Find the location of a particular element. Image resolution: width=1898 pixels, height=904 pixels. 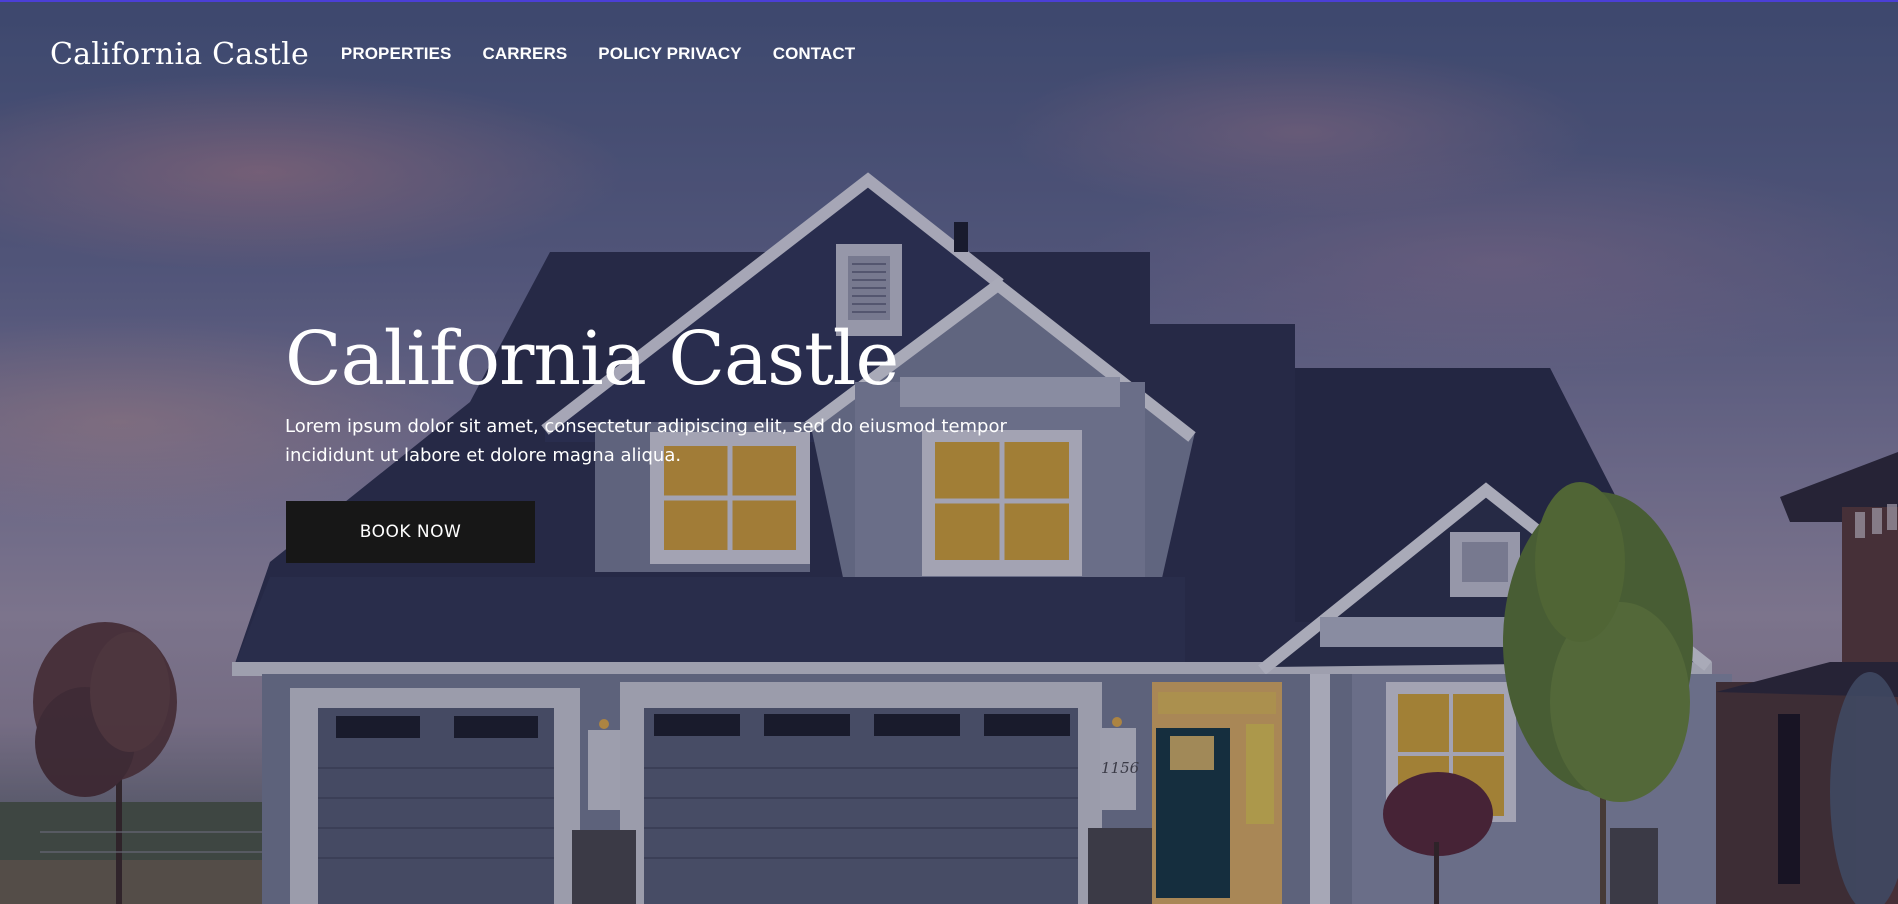

brand-logo: California Castle is located at coordinates (179, 54).